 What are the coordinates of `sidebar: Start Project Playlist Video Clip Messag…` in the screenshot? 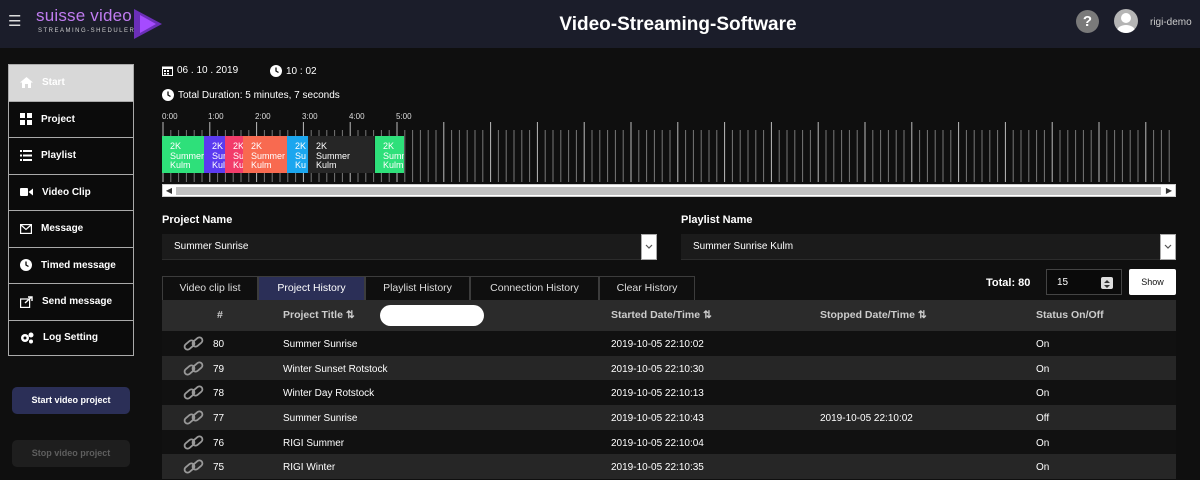 It's located at (71, 210).